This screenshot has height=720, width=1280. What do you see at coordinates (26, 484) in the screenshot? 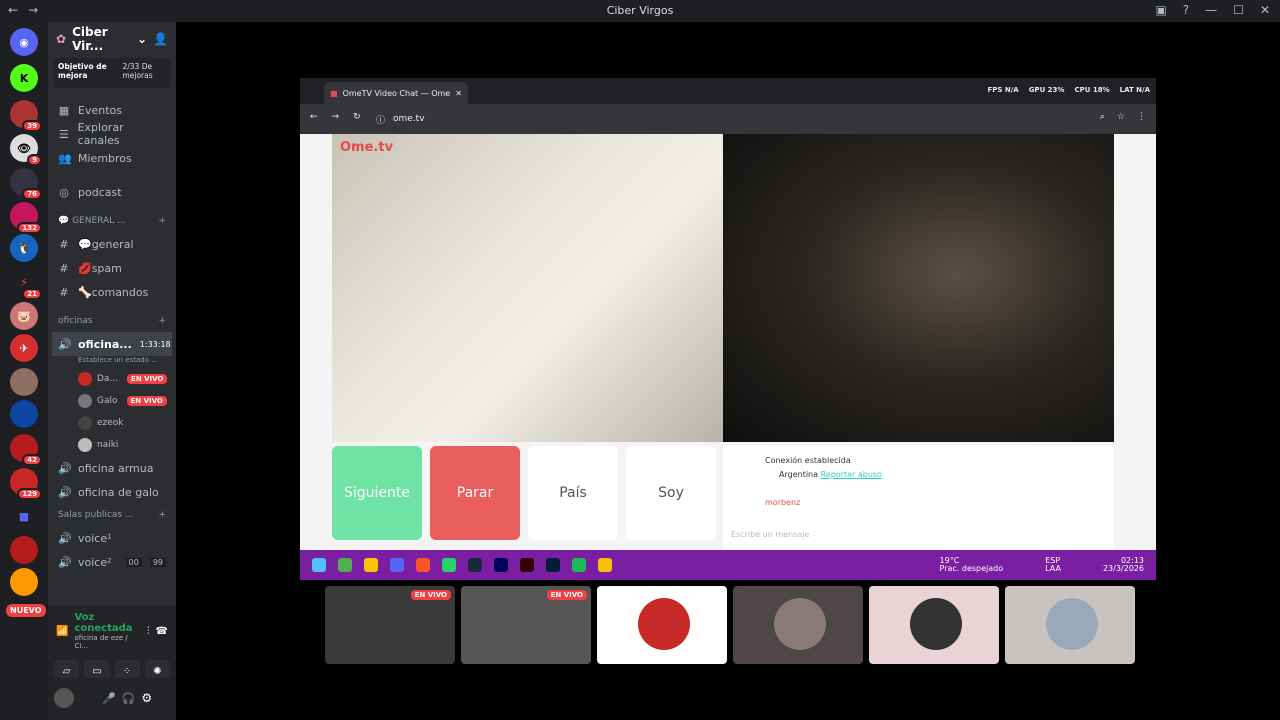
I see `server-icon: 129` at bounding box center [26, 484].